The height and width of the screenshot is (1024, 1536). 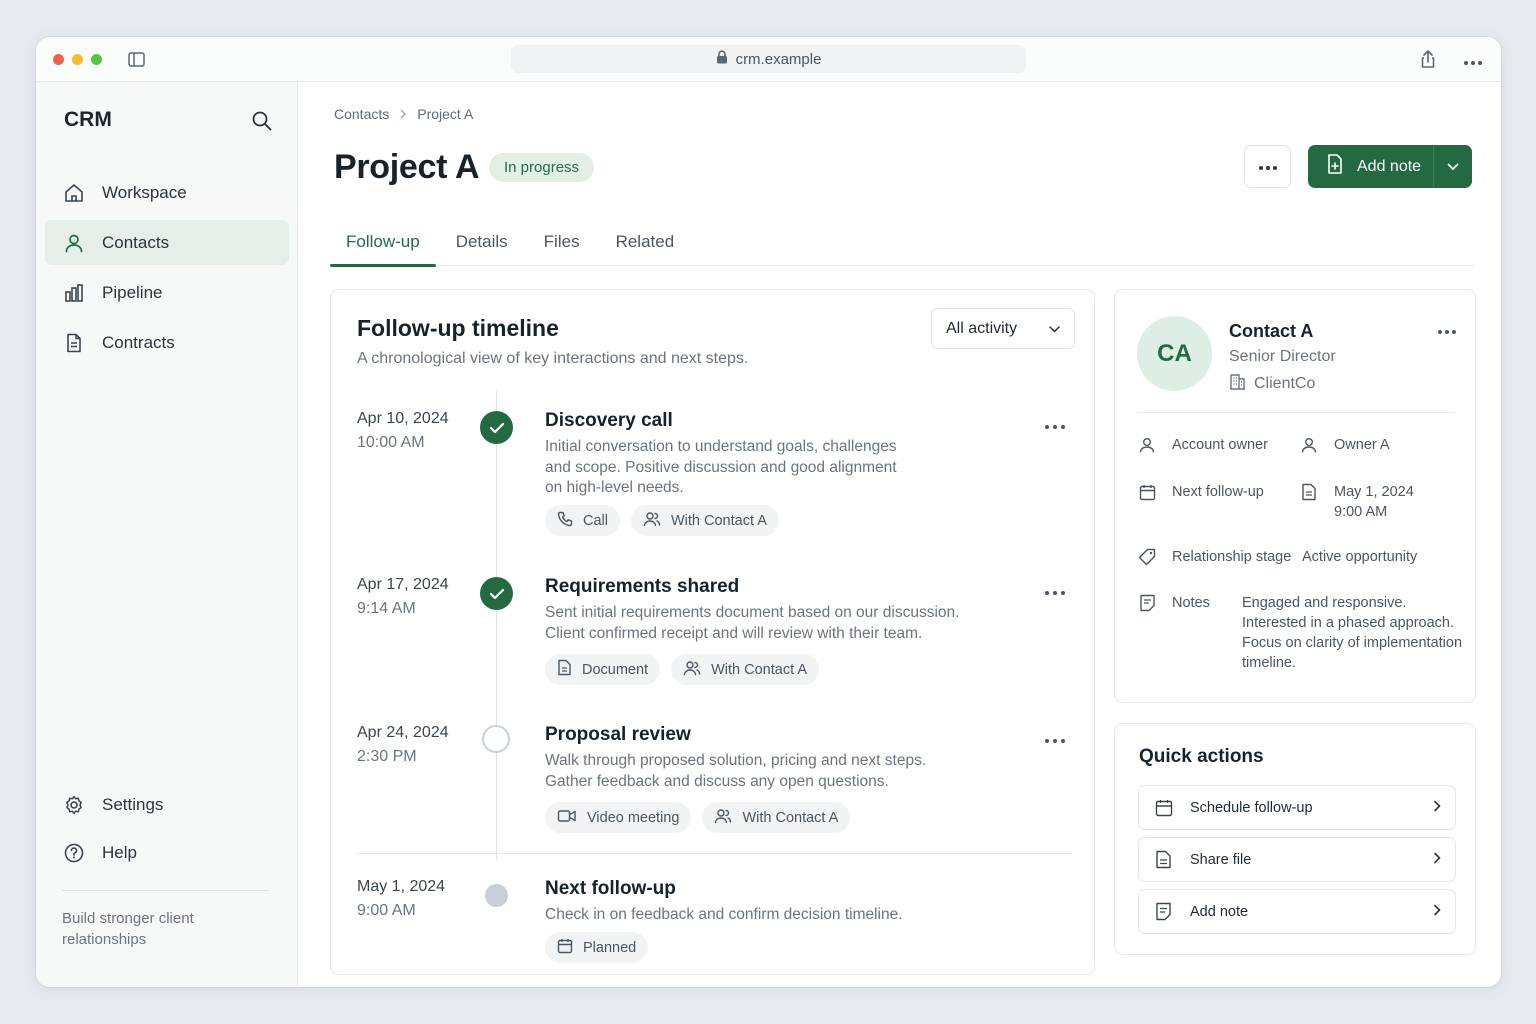 What do you see at coordinates (1374, 502) in the screenshot?
I see `next-followup-value: May 1, 2024 9:00 AM` at bounding box center [1374, 502].